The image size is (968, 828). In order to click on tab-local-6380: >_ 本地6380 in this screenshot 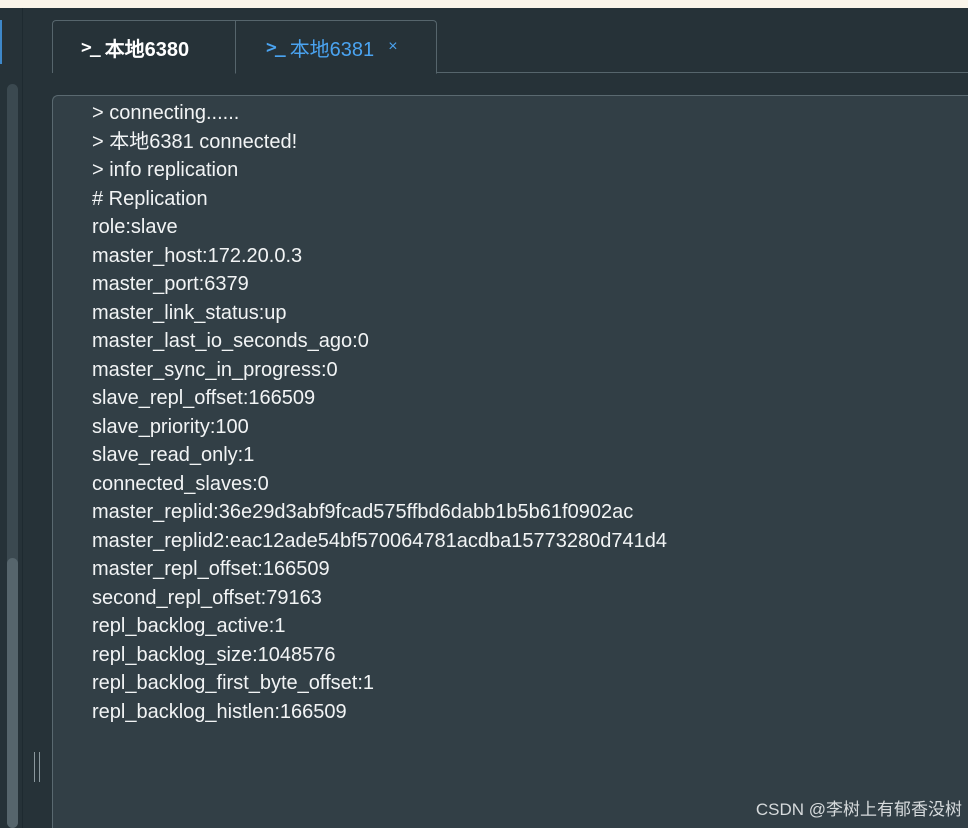, I will do `click(143, 46)`.